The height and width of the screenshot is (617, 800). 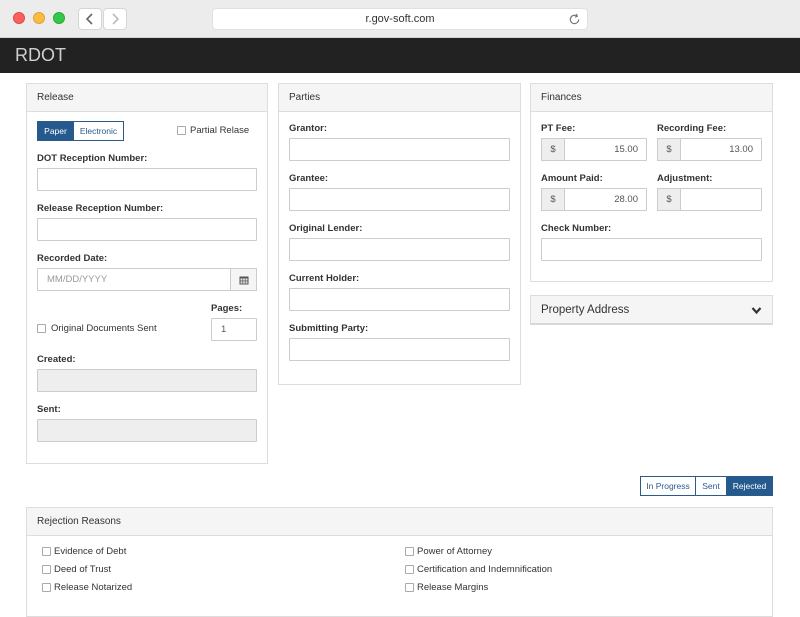 I want to click on reason-label: Certification and Indemnification, so click(x=485, y=569).